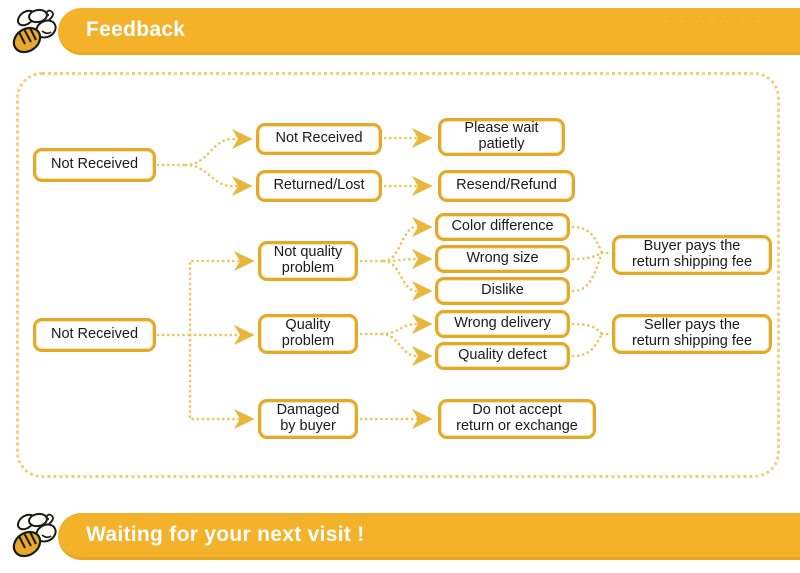 The height and width of the screenshot is (573, 800). I want to click on flow-node-seller-pays: Seller pays the return shipping fee, so click(692, 334).